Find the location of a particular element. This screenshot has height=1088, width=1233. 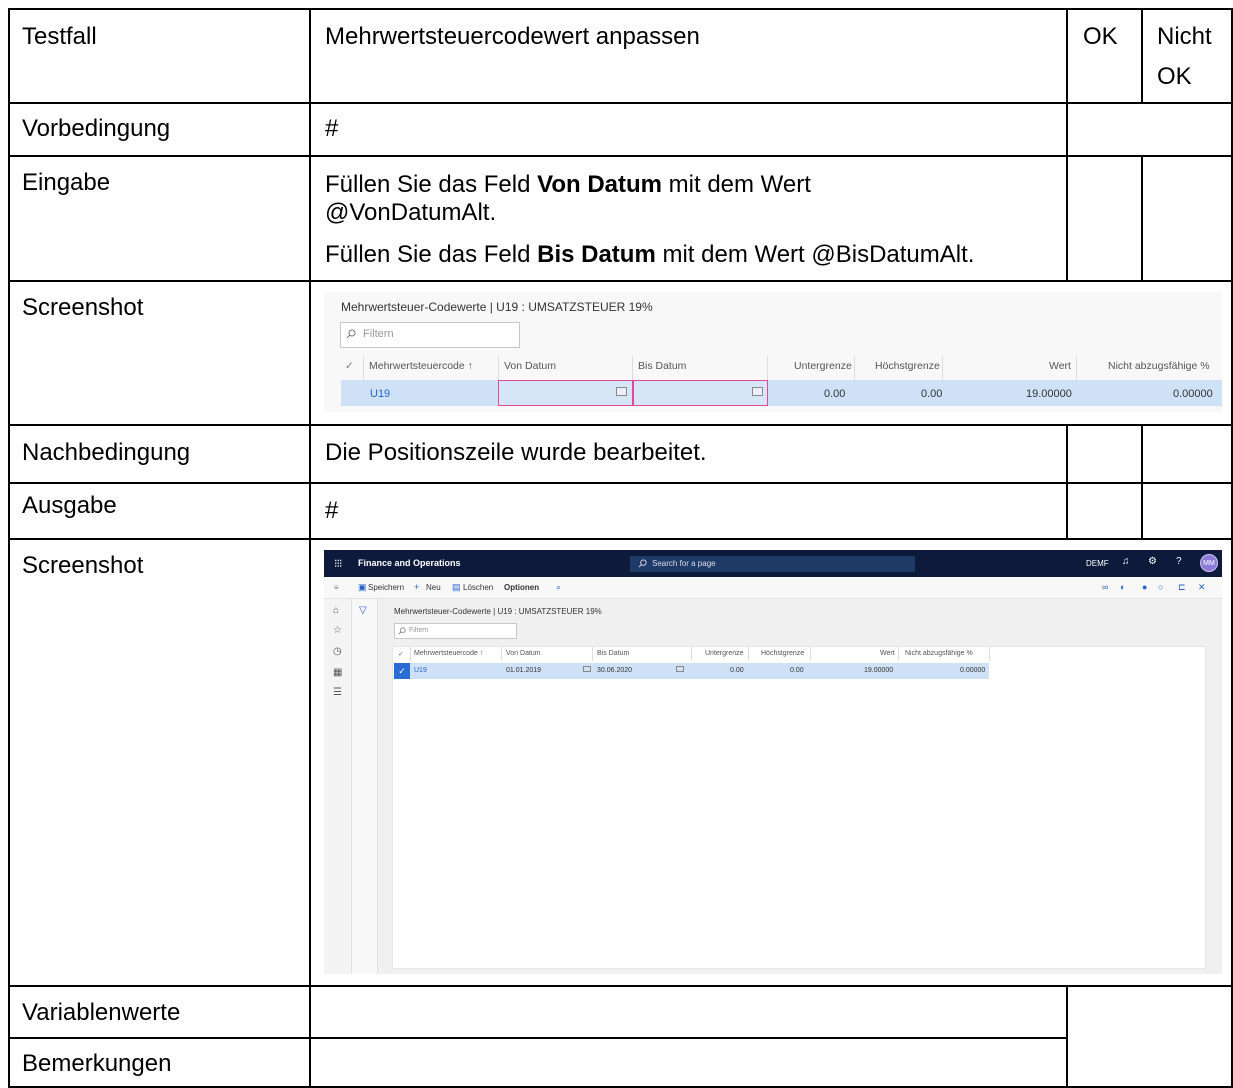

testfall-text: Mehrwertsteuercodewert anpassen is located at coordinates (512, 36).